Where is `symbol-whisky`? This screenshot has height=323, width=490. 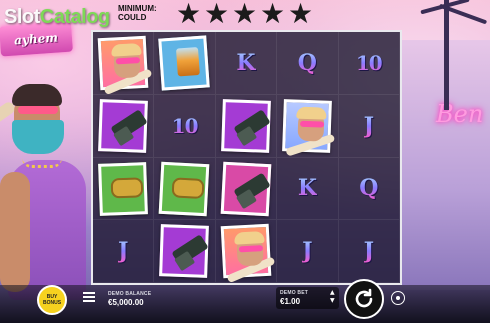
symbol-whisky is located at coordinates (184, 63).